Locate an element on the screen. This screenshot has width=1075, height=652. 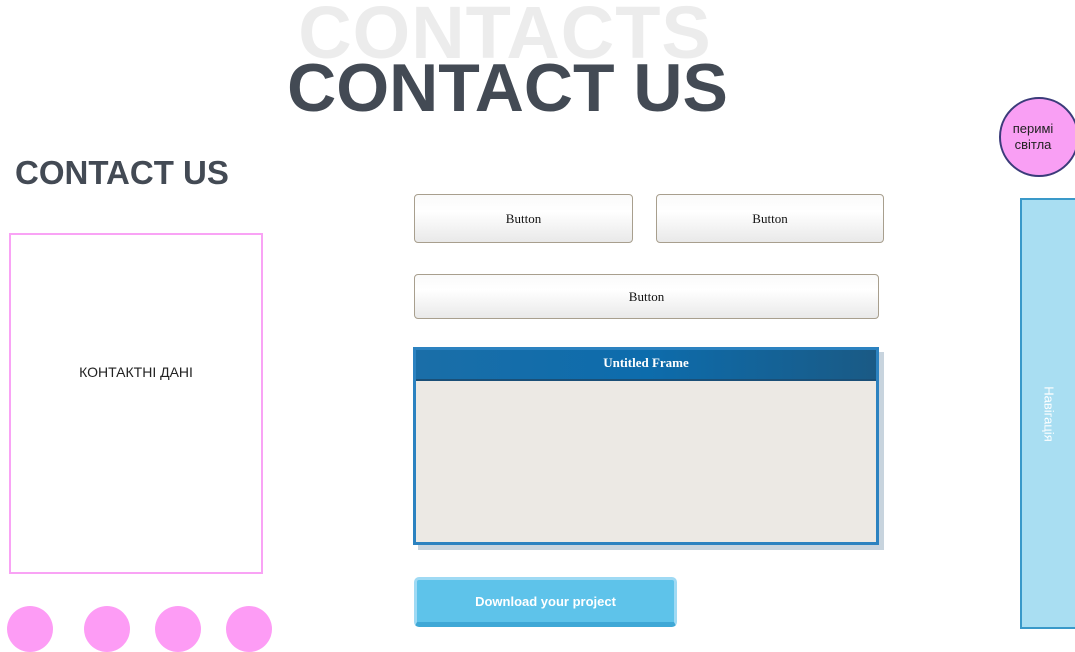
navigation-label: Навігація is located at coordinates (1049, 413).